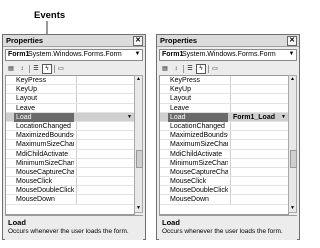 The height and width of the screenshot is (248, 320). What do you see at coordinates (27, 90) in the screenshot?
I see `event-name: KeyUp` at bounding box center [27, 90].